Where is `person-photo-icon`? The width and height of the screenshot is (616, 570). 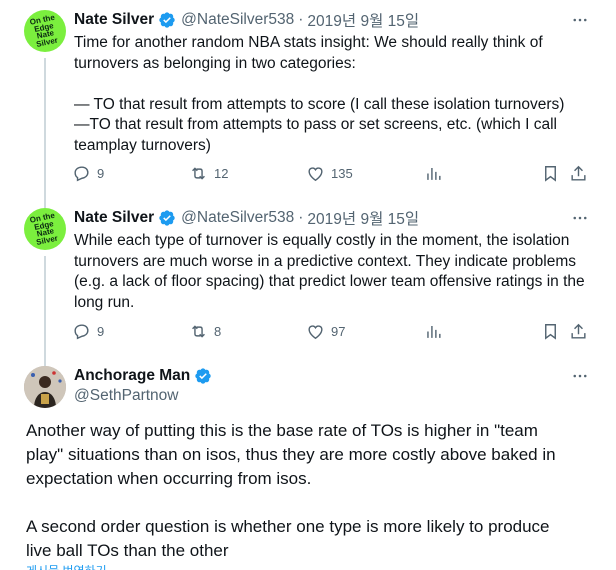
person-photo-icon is located at coordinates (45, 387).